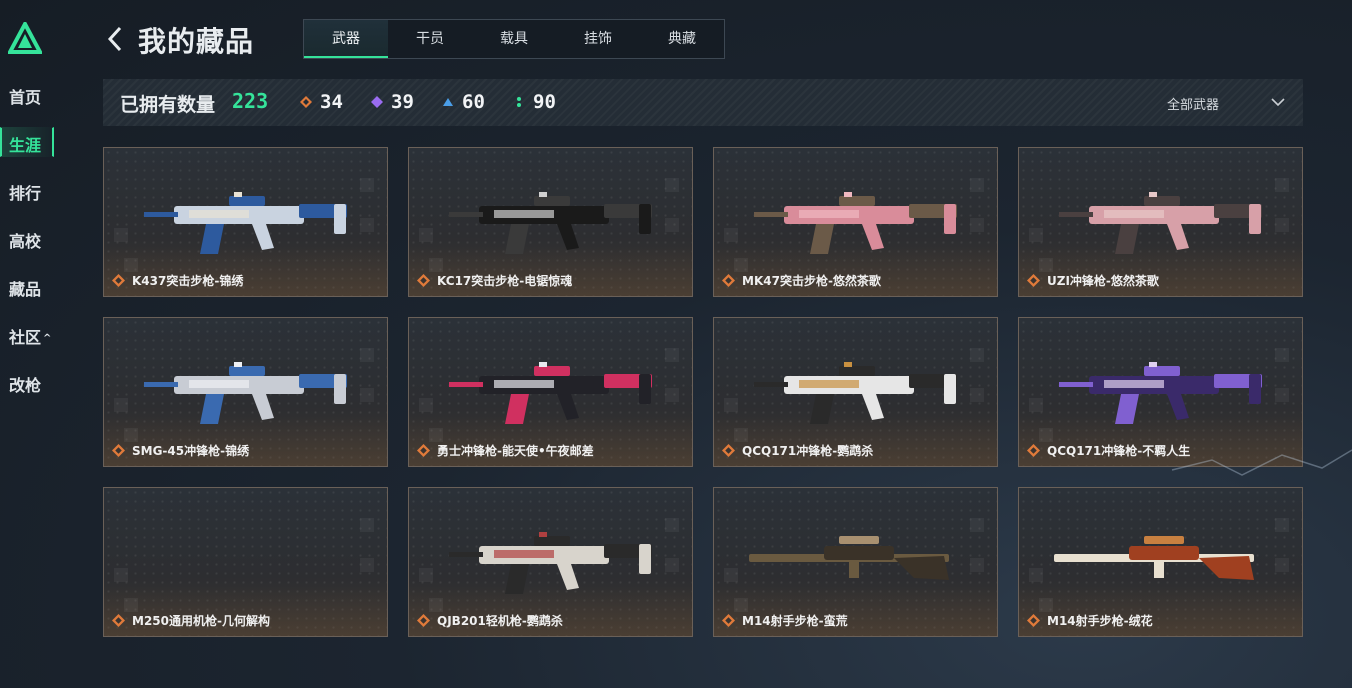  Describe the element at coordinates (515, 451) in the screenshot. I see `weapon-name: 勇士冲锋枪-能天使•午夜邮差` at that location.